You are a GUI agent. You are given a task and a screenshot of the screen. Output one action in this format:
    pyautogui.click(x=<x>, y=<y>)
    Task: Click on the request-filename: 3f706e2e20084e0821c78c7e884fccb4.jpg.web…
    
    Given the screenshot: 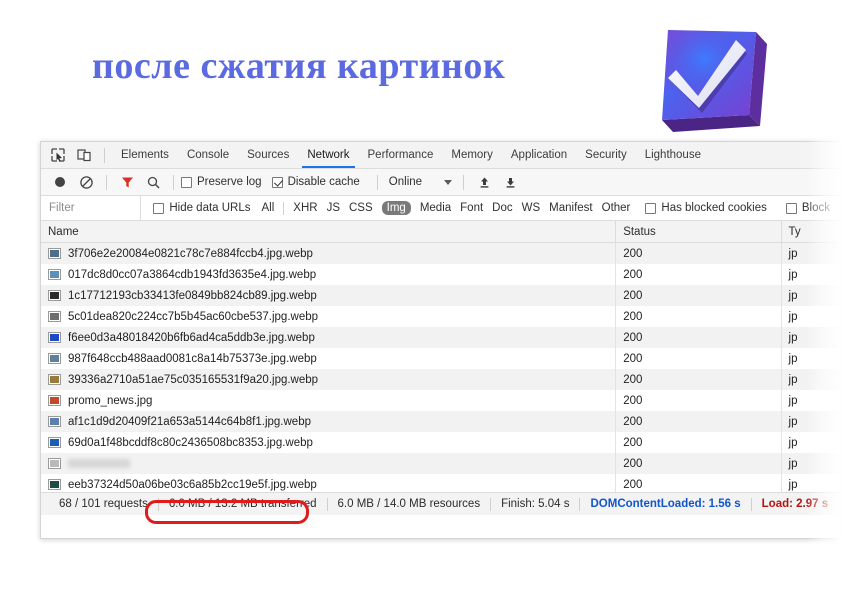 What is the action you would take?
    pyautogui.click(x=190, y=253)
    